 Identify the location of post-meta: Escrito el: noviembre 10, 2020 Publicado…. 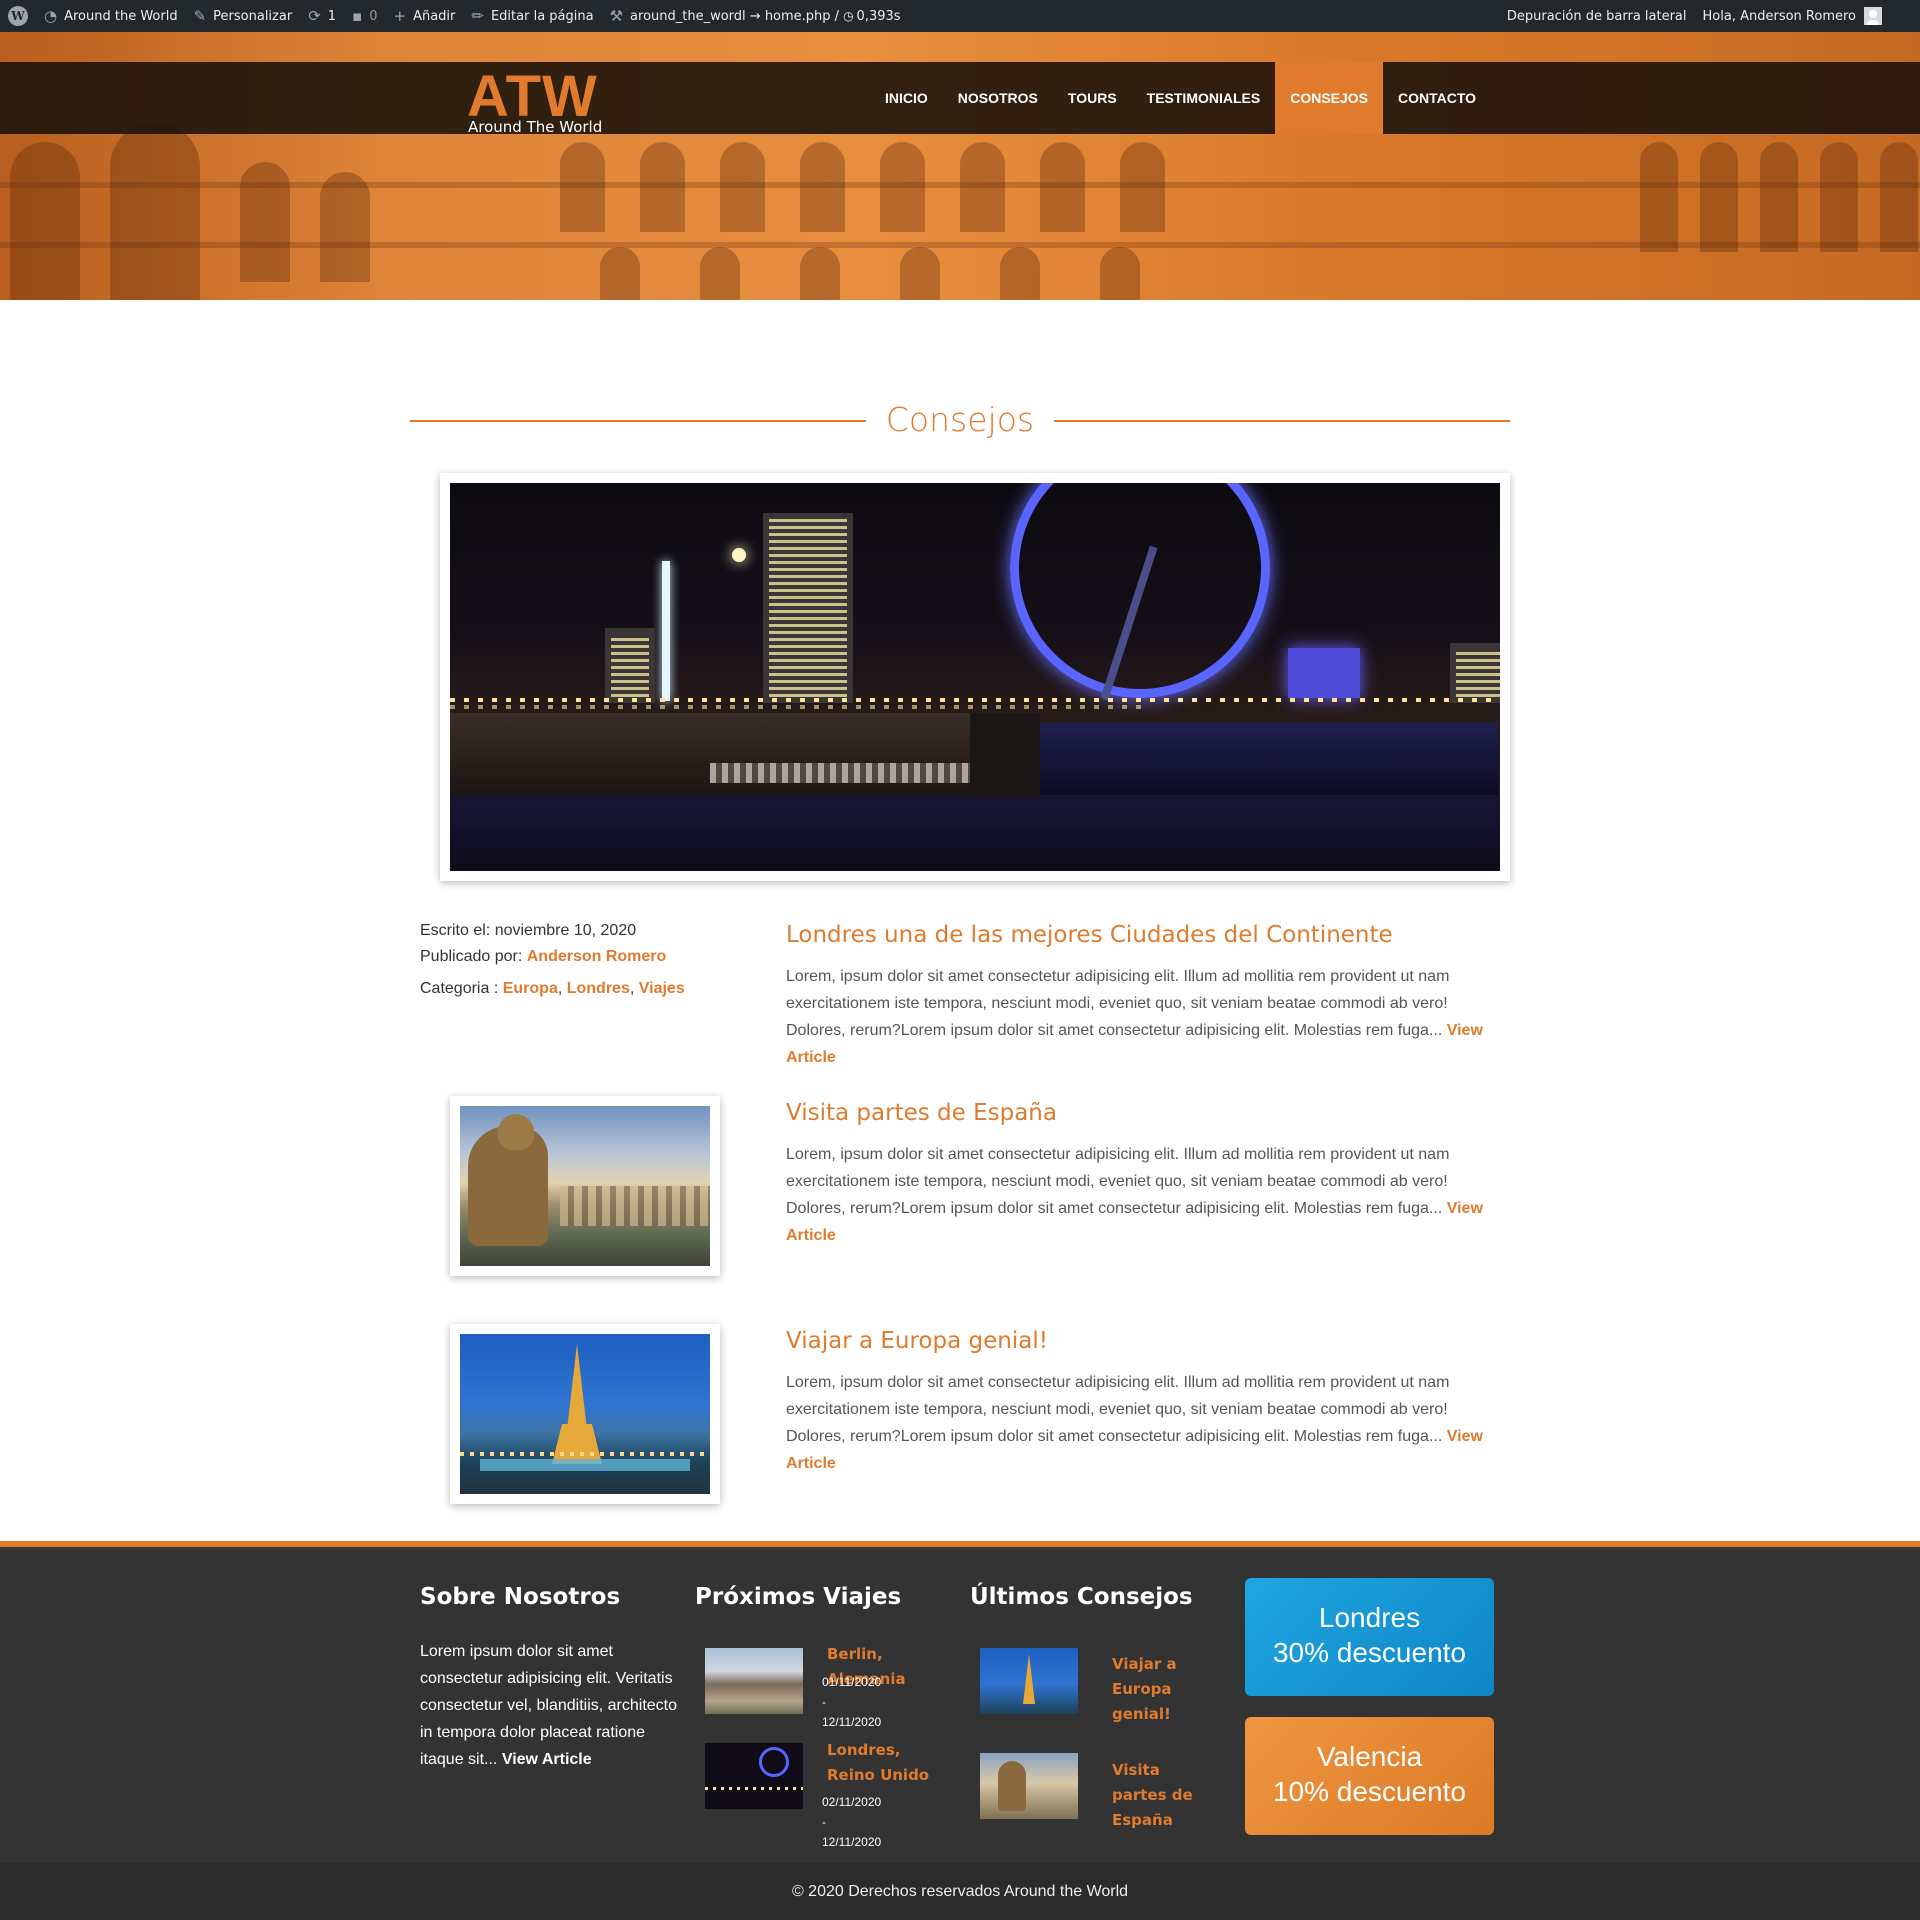
(552, 960).